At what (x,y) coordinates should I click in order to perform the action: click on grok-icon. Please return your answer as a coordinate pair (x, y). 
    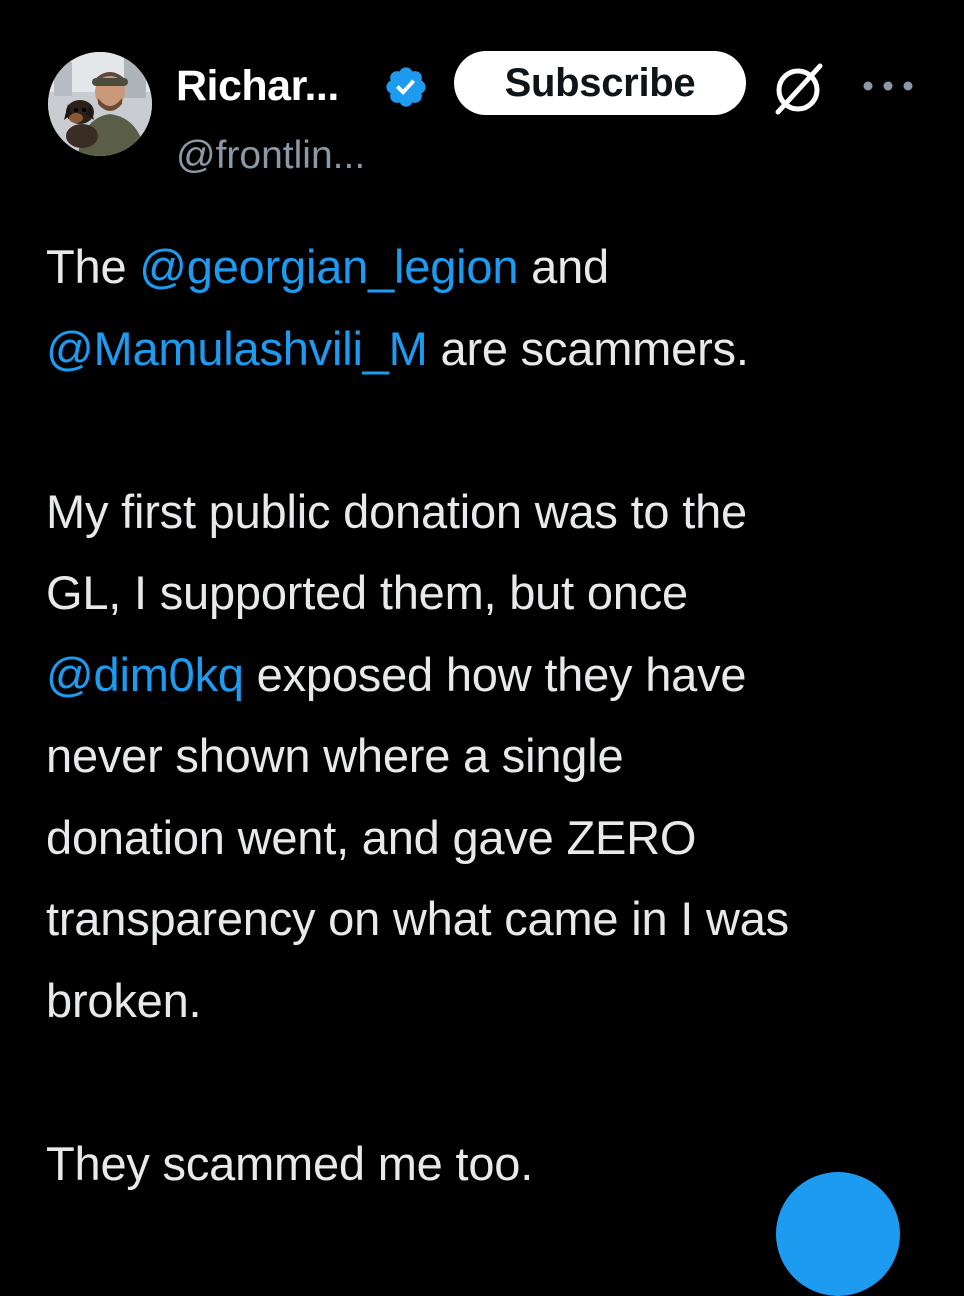
    Looking at the image, I should click on (799, 89).